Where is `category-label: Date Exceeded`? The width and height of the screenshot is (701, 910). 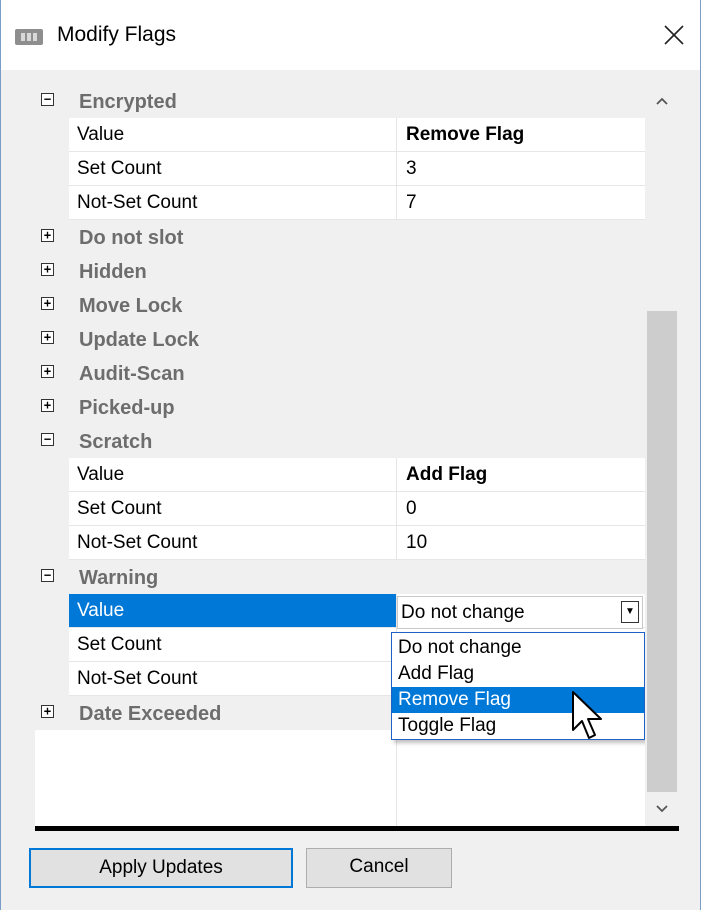 category-label: Date Exceeded is located at coordinates (150, 714).